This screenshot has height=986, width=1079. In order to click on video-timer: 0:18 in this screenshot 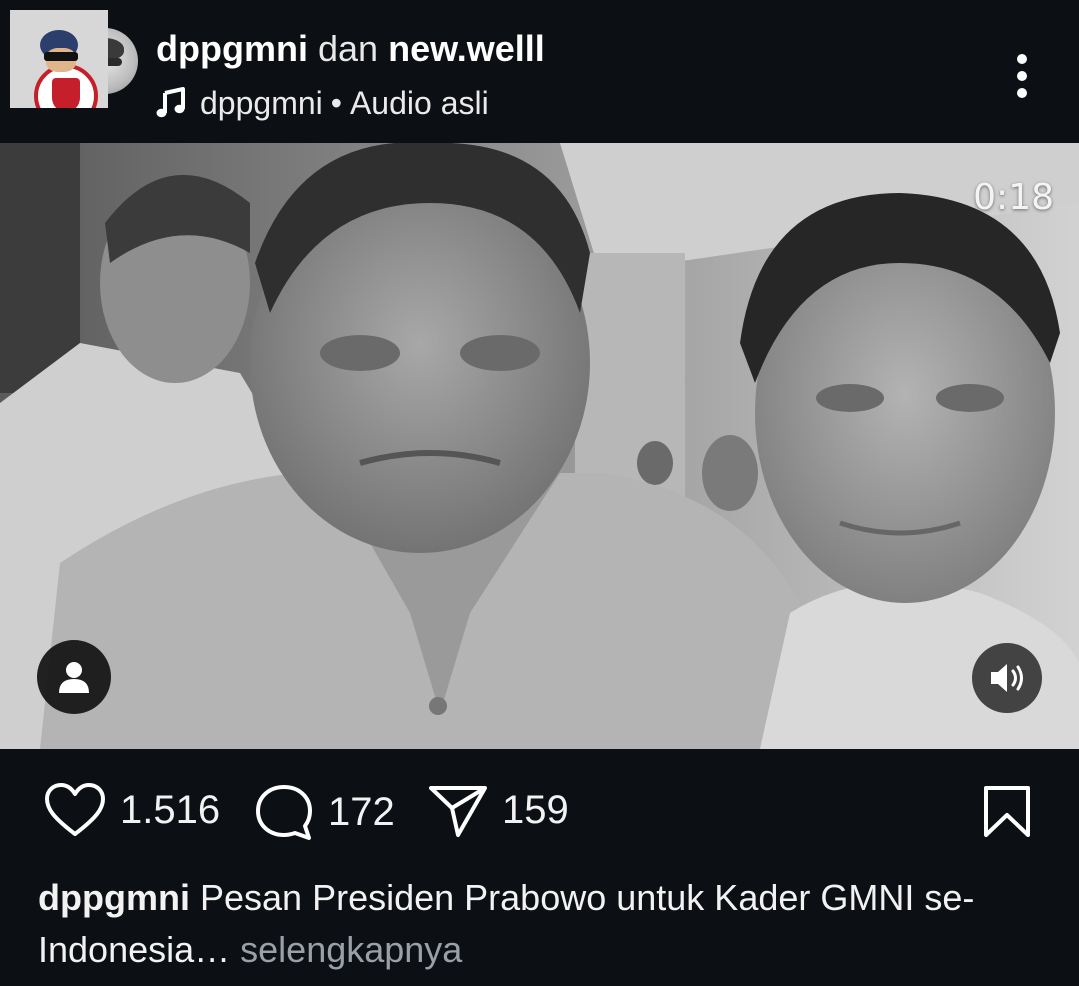, I will do `click(1013, 197)`.